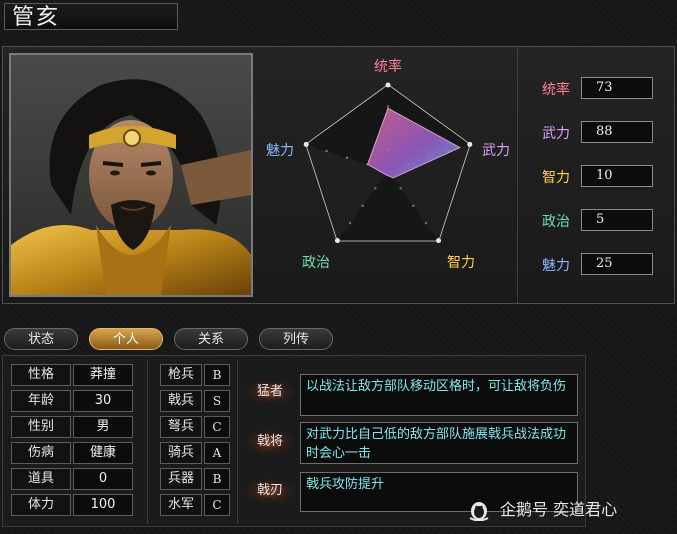 The width and height of the screenshot is (677, 534). What do you see at coordinates (211, 339) in the screenshot?
I see `tab-relations: 关系` at bounding box center [211, 339].